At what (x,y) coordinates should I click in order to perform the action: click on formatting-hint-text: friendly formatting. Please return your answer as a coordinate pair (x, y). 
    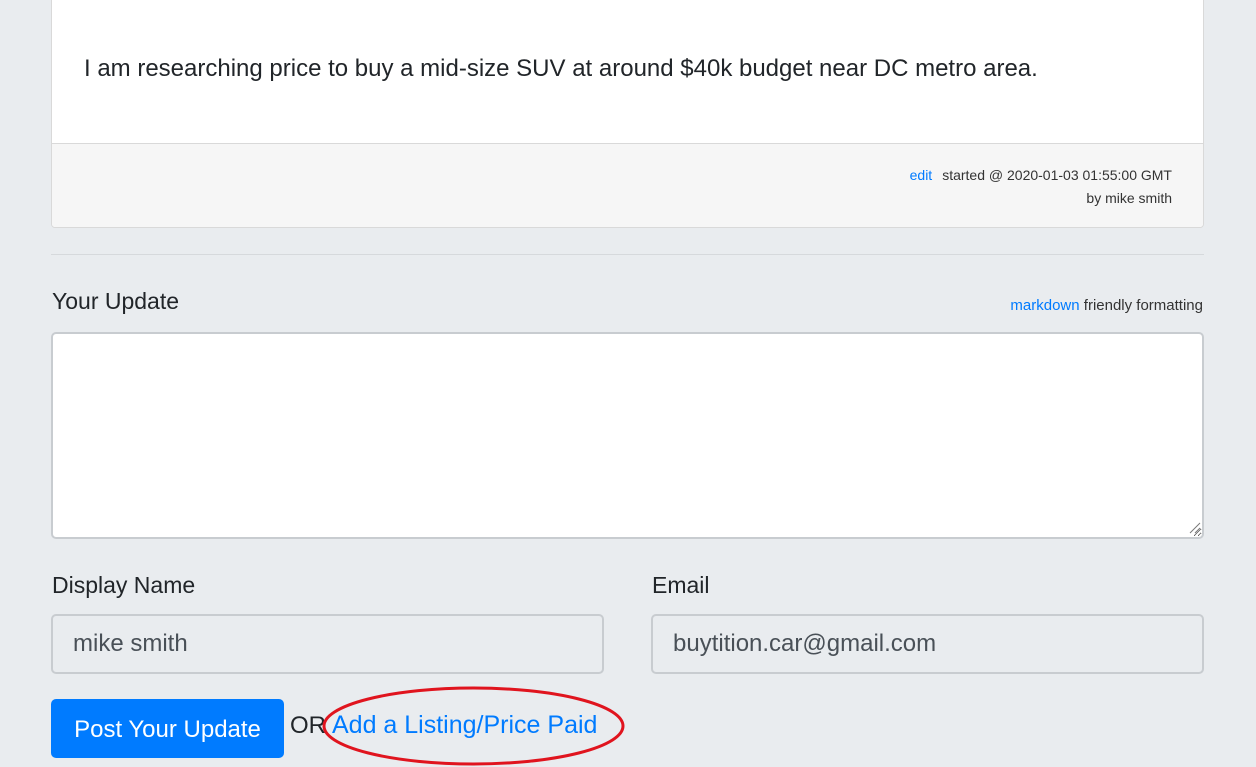
    Looking at the image, I should click on (1141, 305).